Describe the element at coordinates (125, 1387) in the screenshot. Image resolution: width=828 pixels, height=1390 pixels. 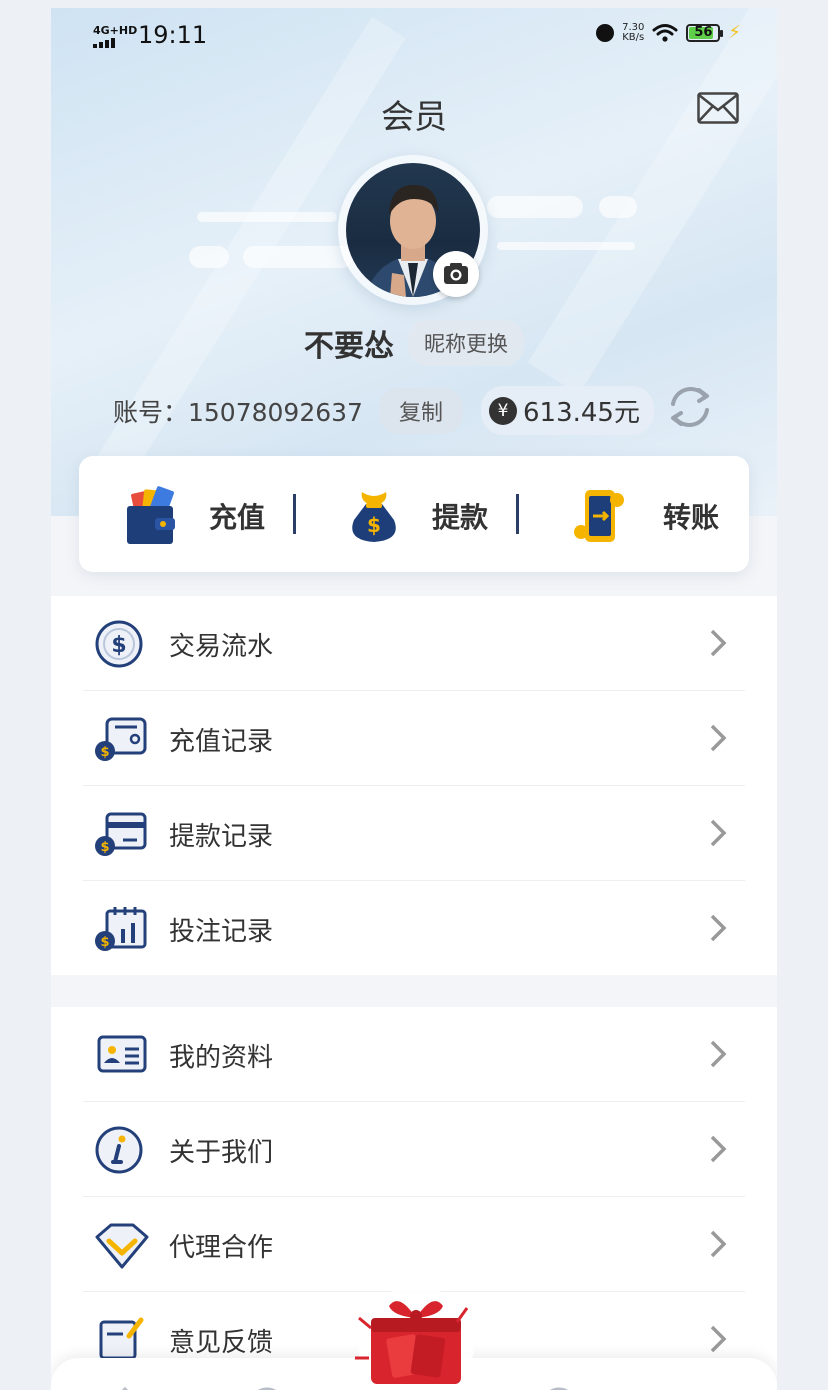
I see `home-tab-icon` at that location.